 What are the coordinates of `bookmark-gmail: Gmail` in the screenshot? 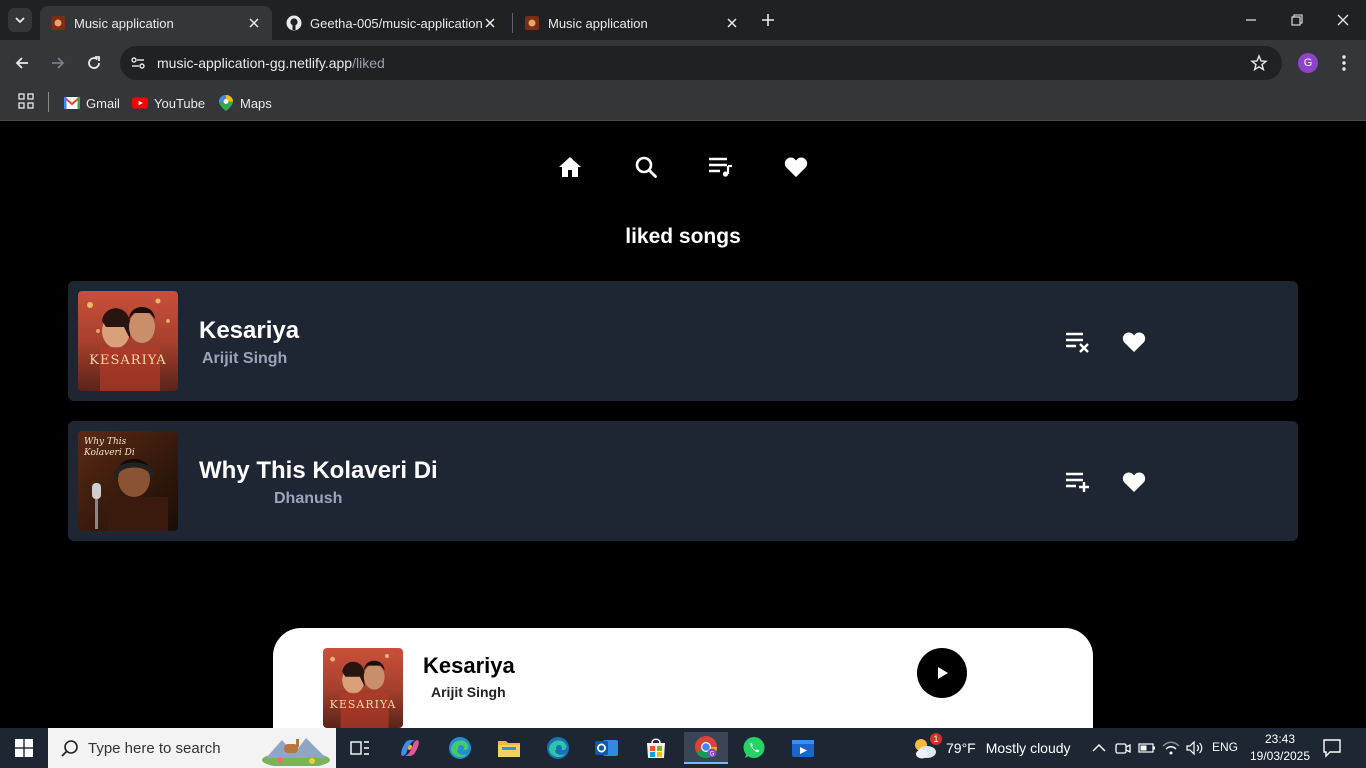 It's located at (92, 103).